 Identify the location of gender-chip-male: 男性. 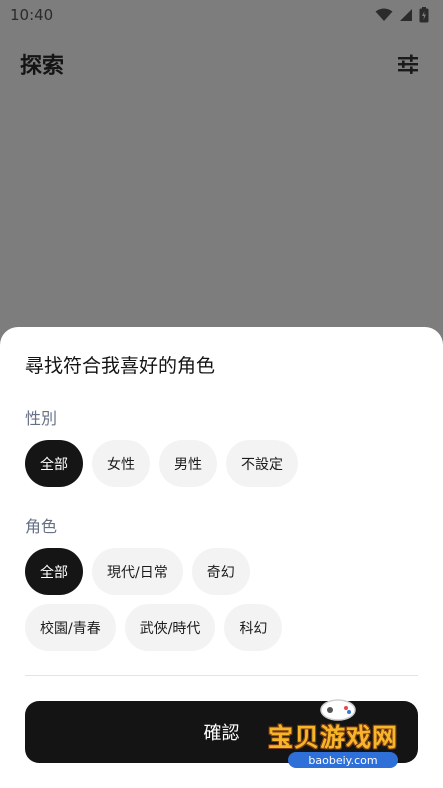
(188, 463).